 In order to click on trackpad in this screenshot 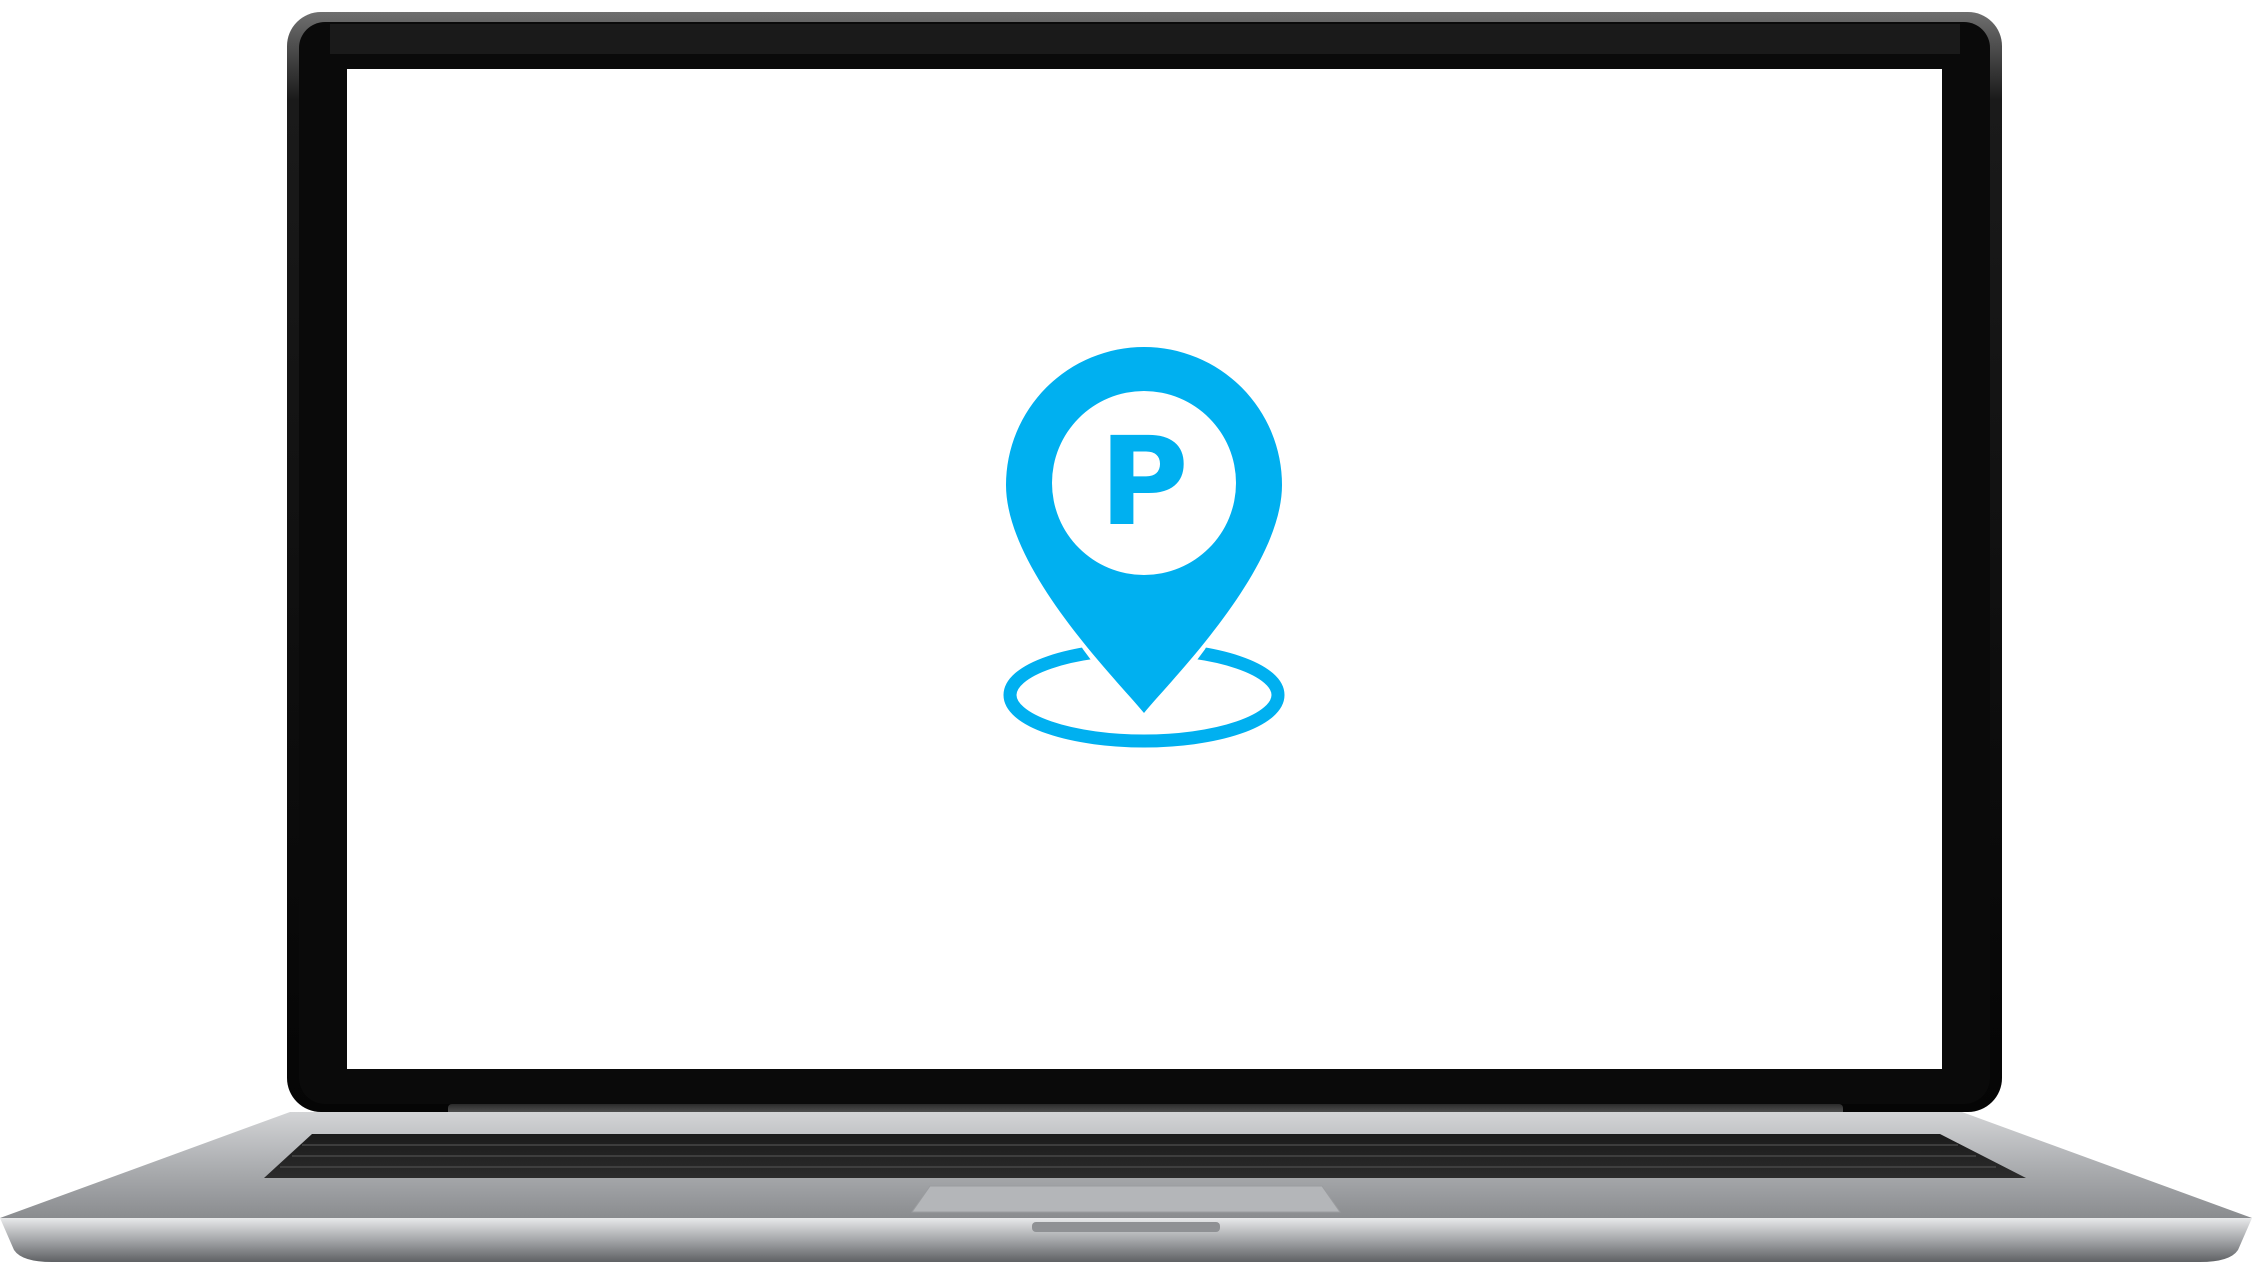, I will do `click(1126, 1199)`.